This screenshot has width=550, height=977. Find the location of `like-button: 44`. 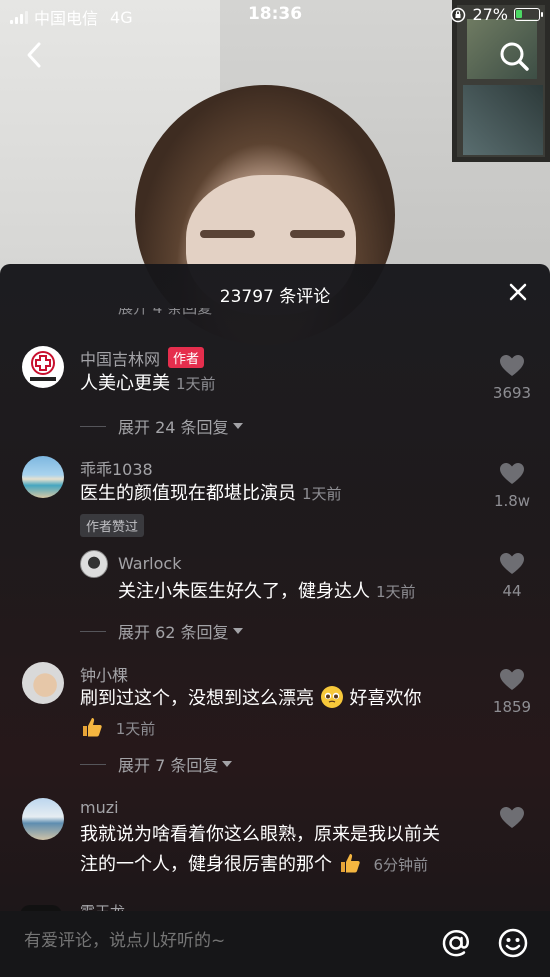

like-button: 44 is located at coordinates (512, 576).